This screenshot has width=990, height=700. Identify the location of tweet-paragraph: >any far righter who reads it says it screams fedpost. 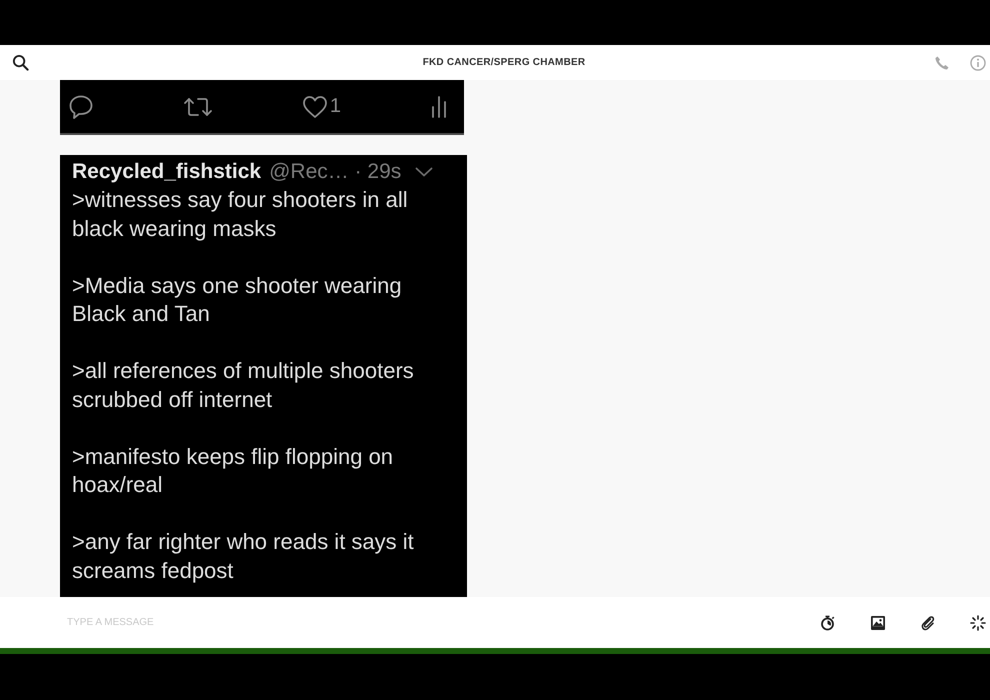
(243, 556).